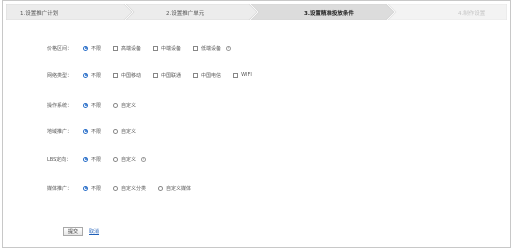 The width and height of the screenshot is (515, 251). I want to click on network-option-wifi: WIFI, so click(242, 75).